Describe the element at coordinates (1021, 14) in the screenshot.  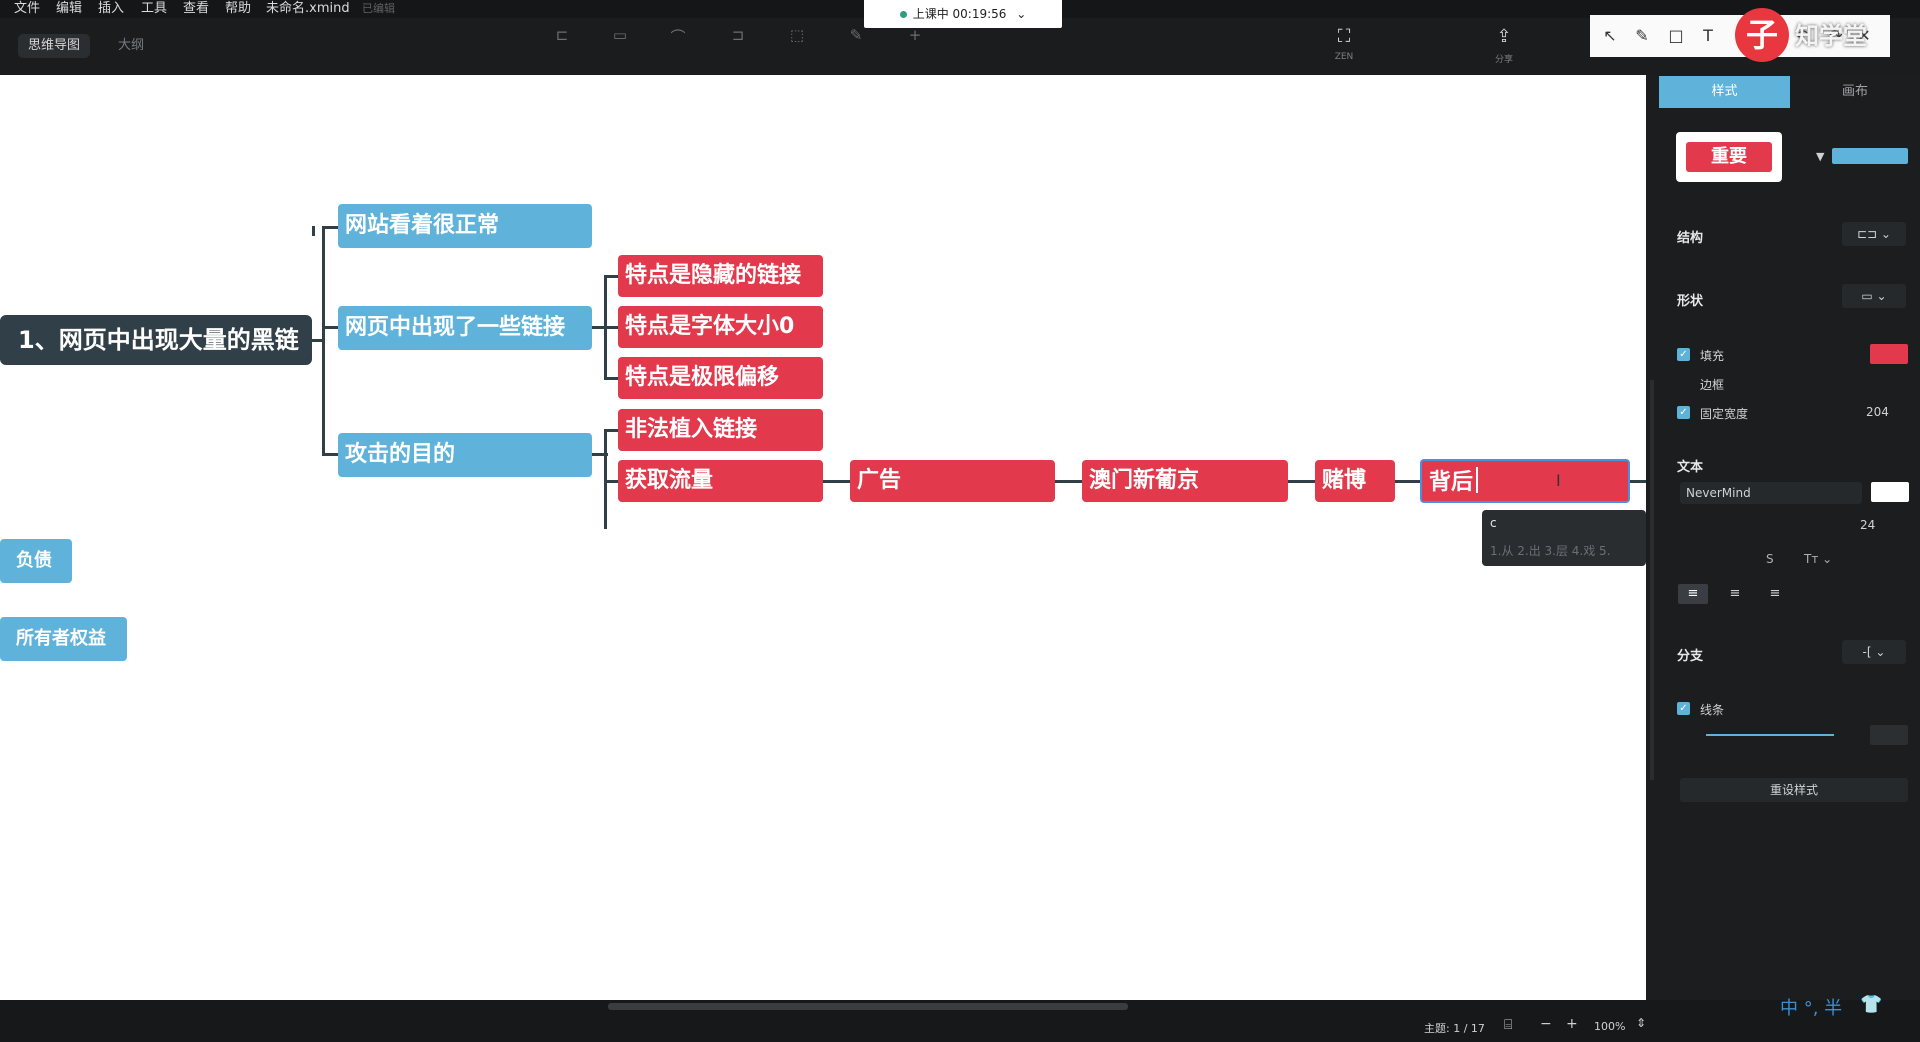
I see `chevron-down-icon: ⌄` at that location.